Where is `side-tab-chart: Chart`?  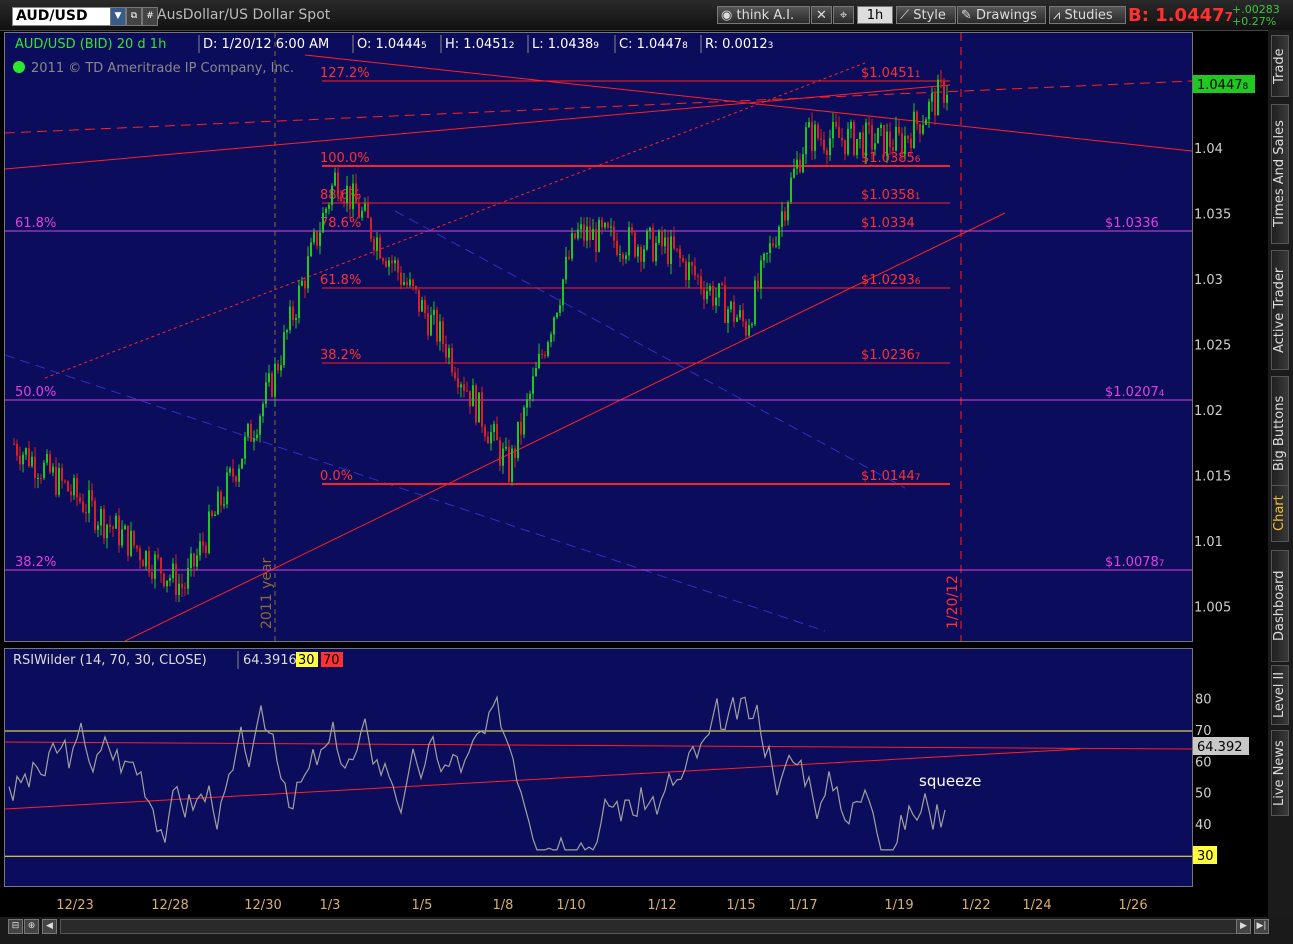
side-tab-chart: Chart is located at coordinates (1280, 513).